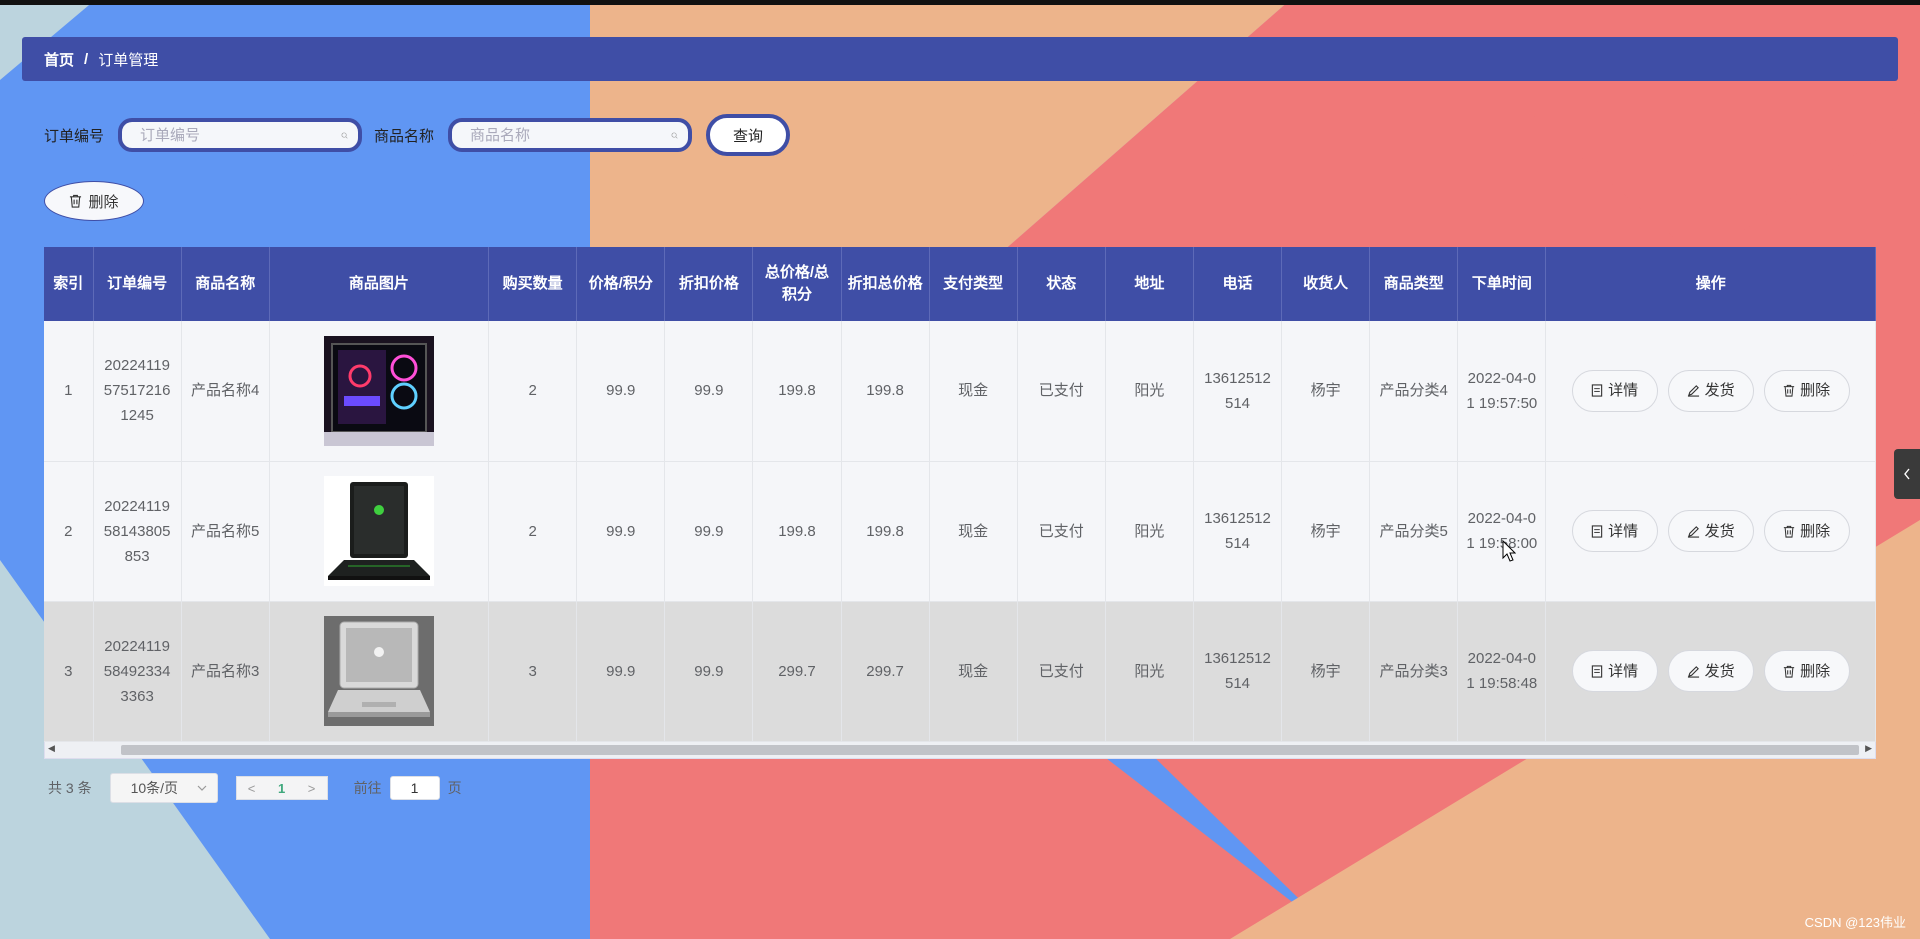  Describe the element at coordinates (312, 788) in the screenshot. I see `next-page-icon: >` at that location.